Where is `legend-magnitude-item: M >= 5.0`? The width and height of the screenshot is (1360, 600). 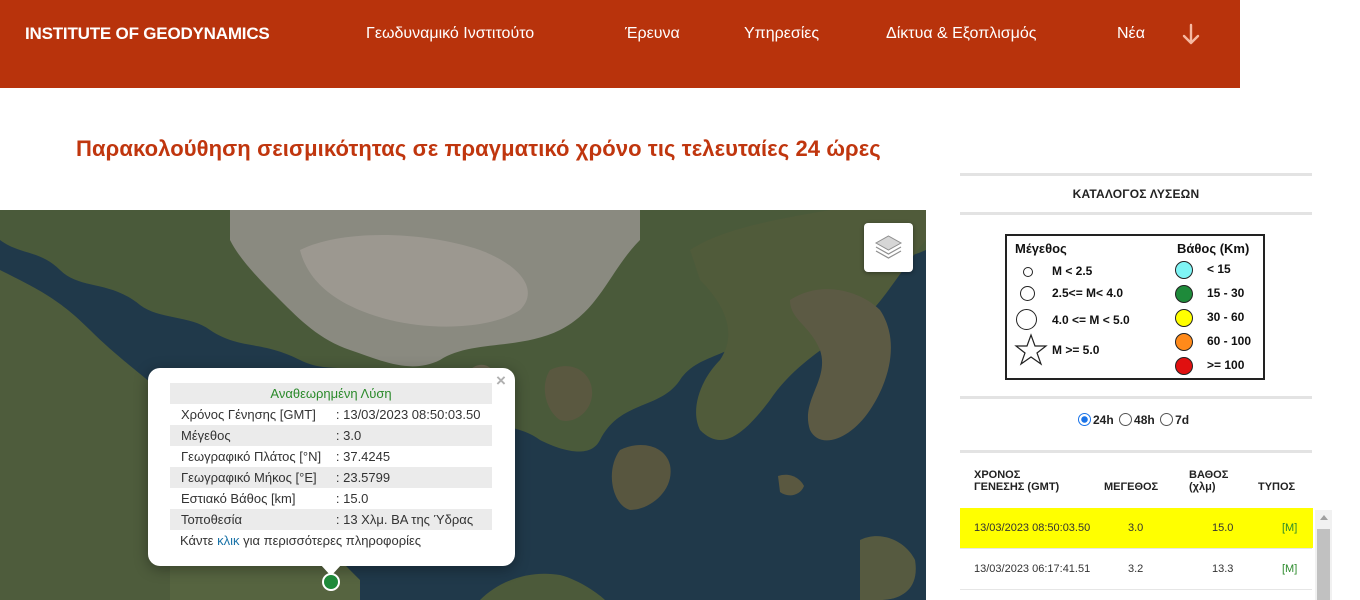
legend-magnitude-item: M >= 5.0 is located at coordinates (1076, 350).